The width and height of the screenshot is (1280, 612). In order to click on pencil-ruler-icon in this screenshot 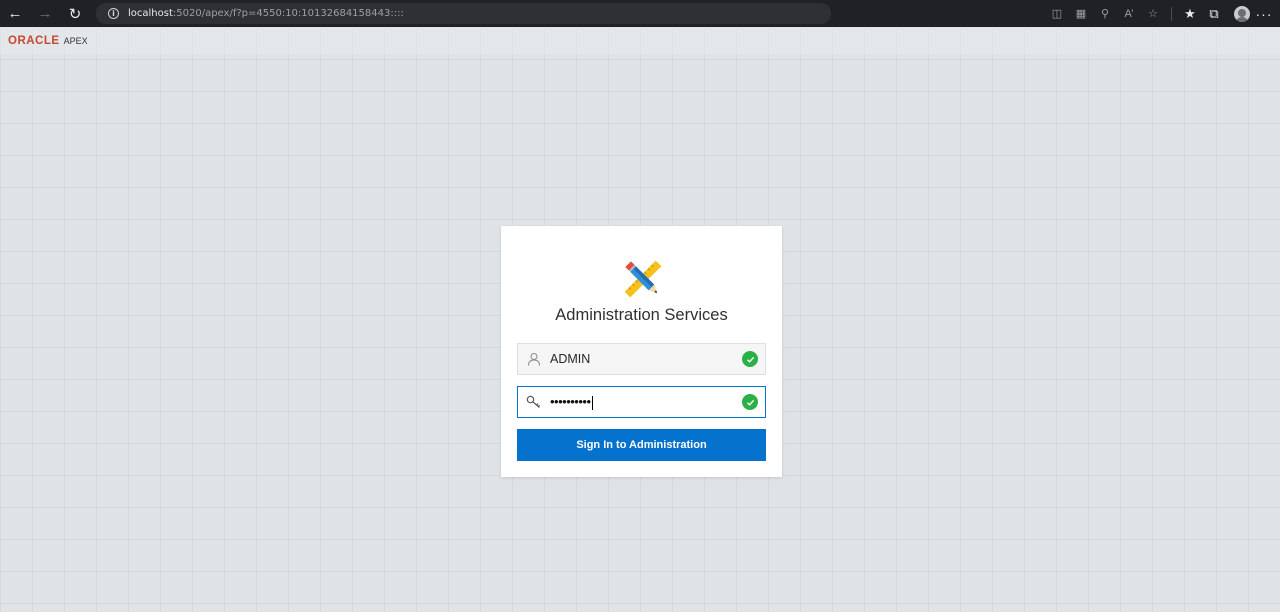, I will do `click(643, 279)`.